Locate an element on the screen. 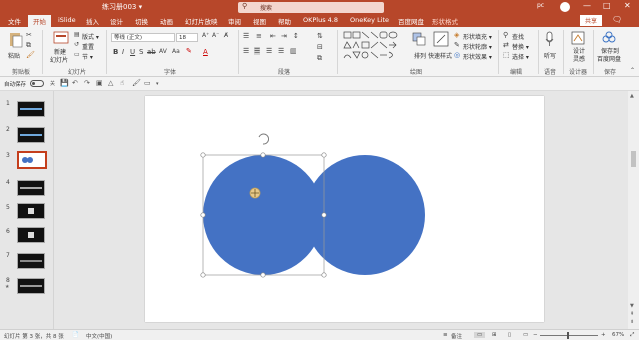 This screenshot has height=340, width=639. shape-effects-button: 形状效果 ▾ is located at coordinates (477, 56).